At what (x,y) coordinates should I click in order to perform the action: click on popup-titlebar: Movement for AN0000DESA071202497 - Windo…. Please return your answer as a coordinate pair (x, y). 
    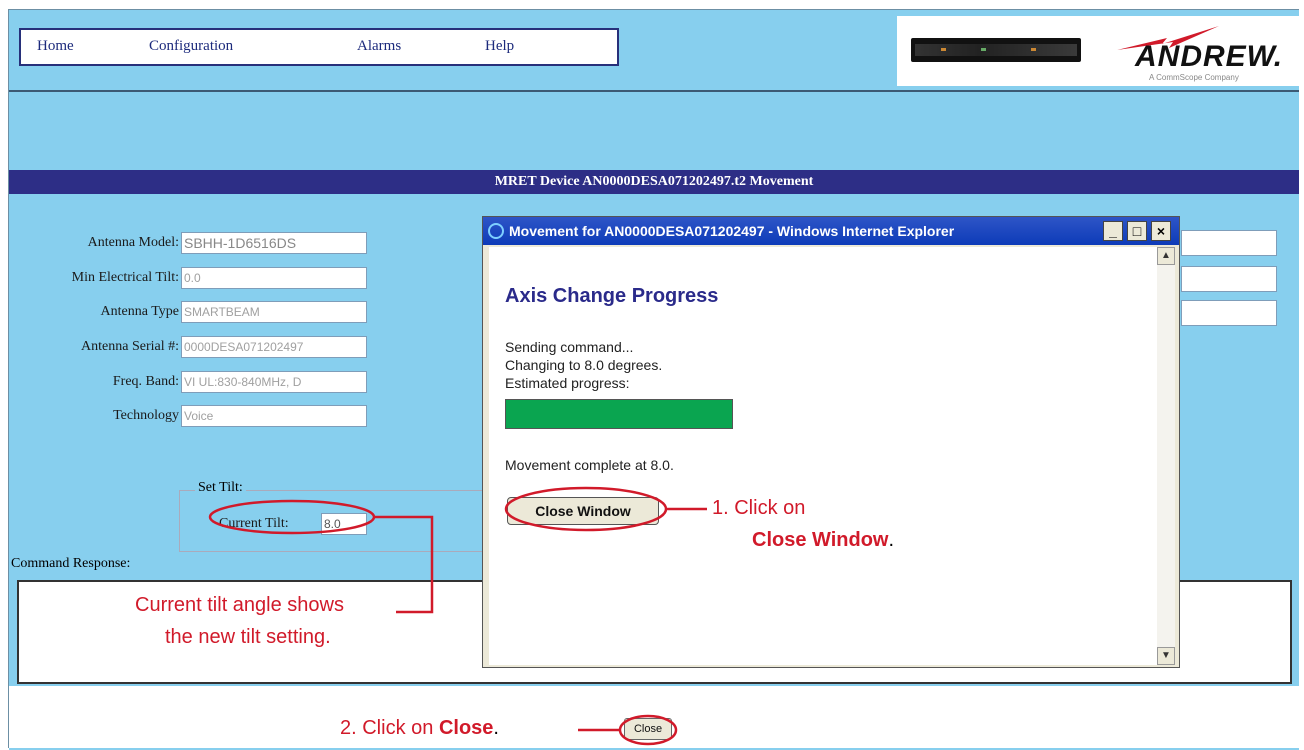
    Looking at the image, I should click on (831, 231).